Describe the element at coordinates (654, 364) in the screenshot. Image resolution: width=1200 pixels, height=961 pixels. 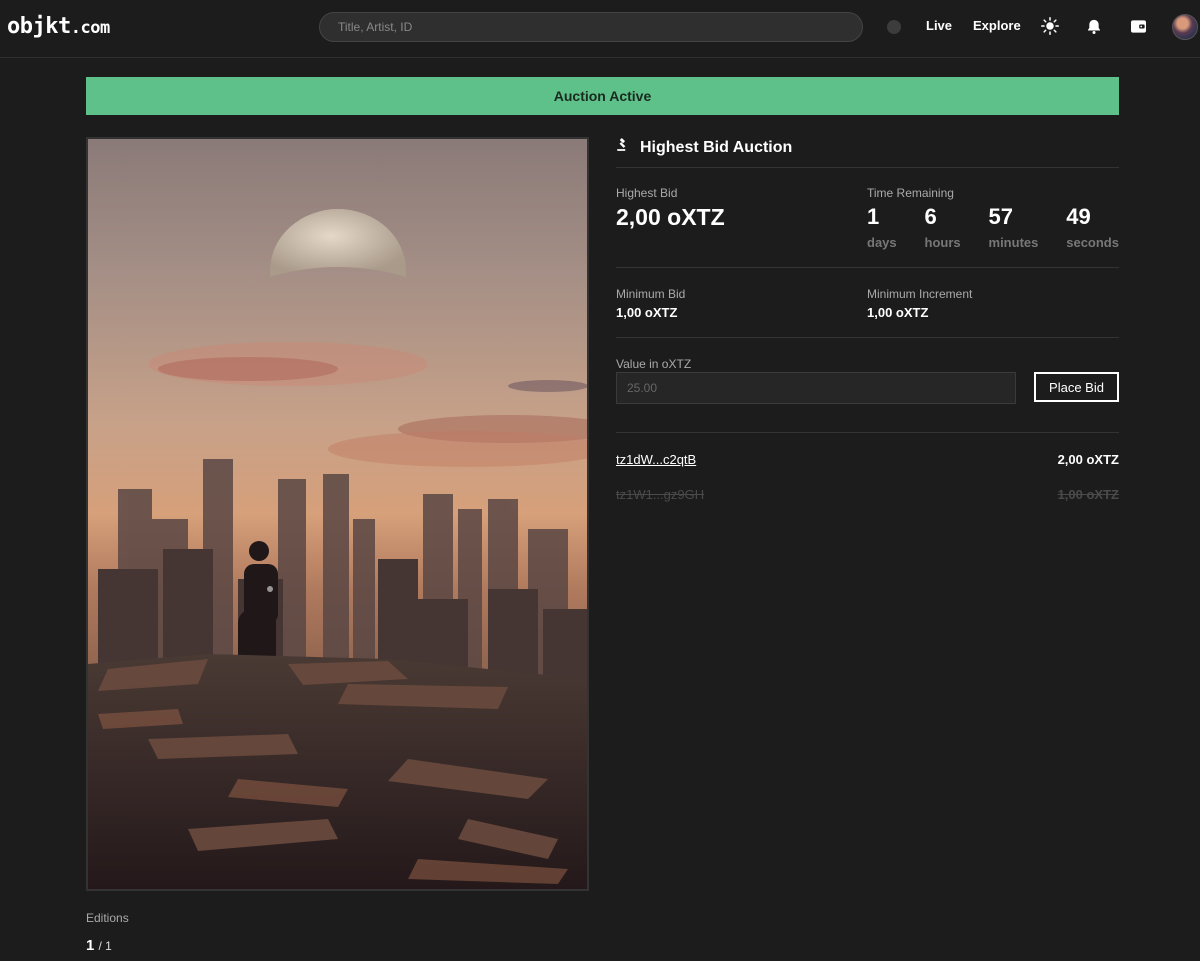
I see `bid-value-label: Value in oXTZ` at that location.